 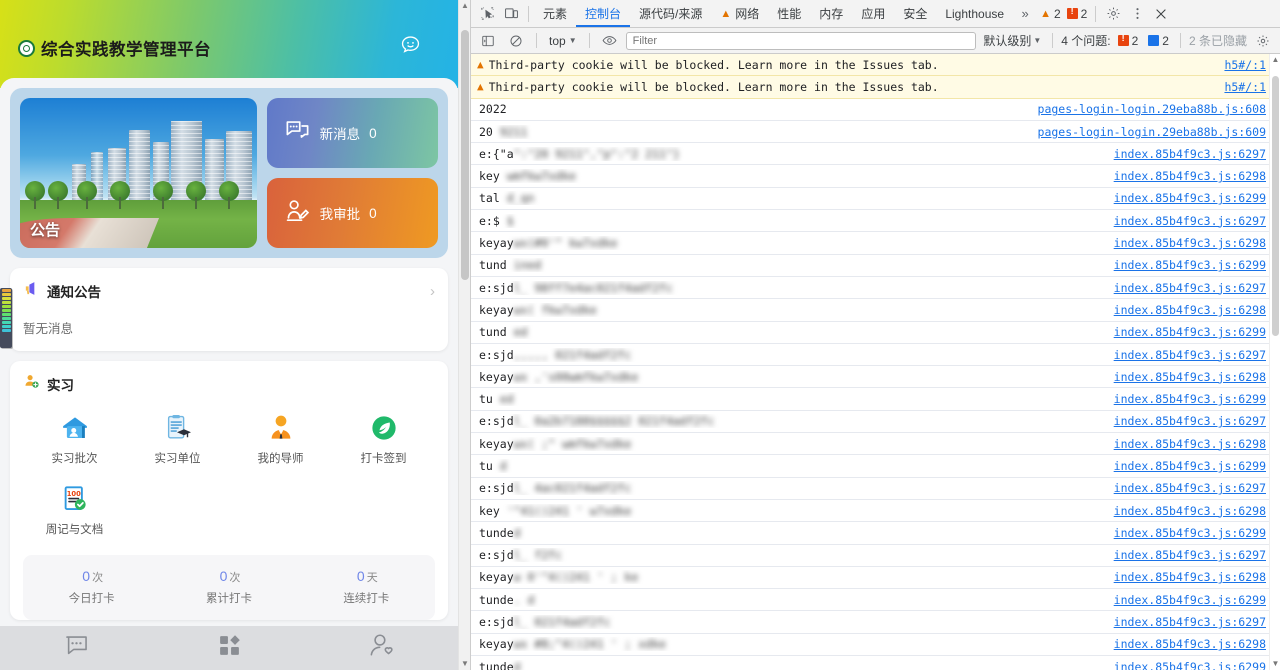 What do you see at coordinates (352, 133) in the screenshot?
I see `tile-new-messages: 新消息 0` at bounding box center [352, 133].